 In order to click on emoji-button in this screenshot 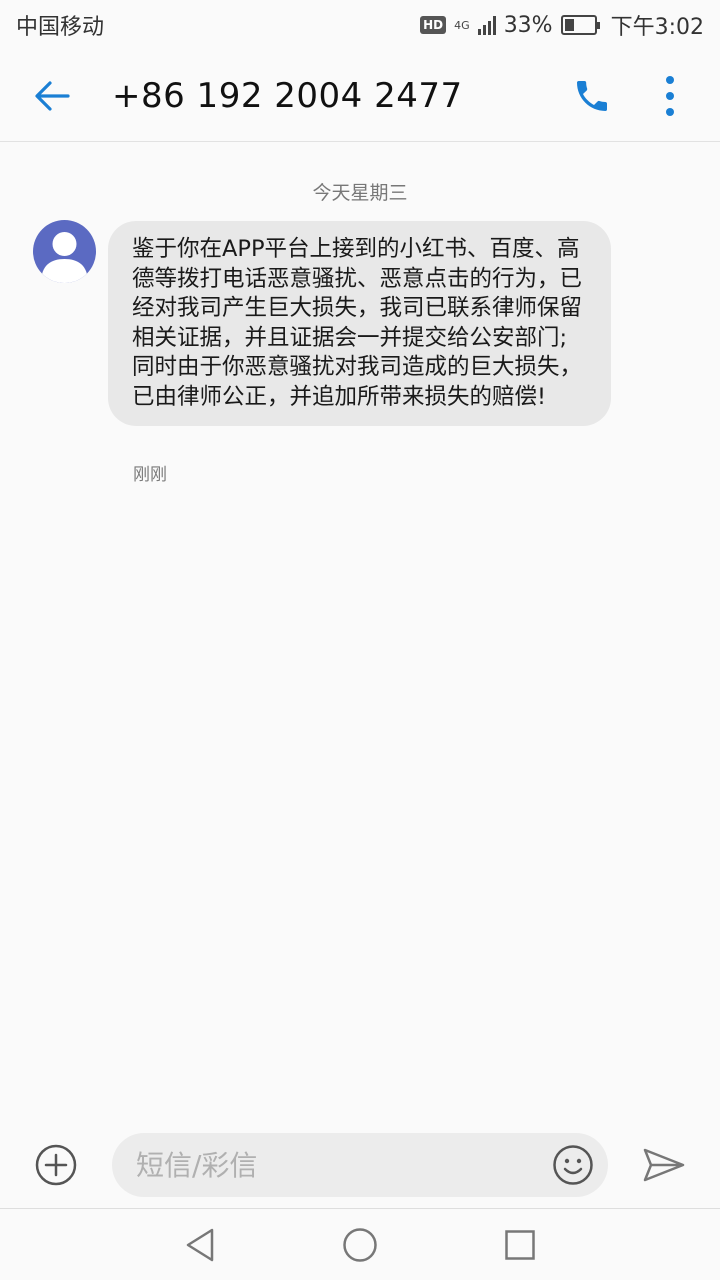, I will do `click(573, 1165)`.